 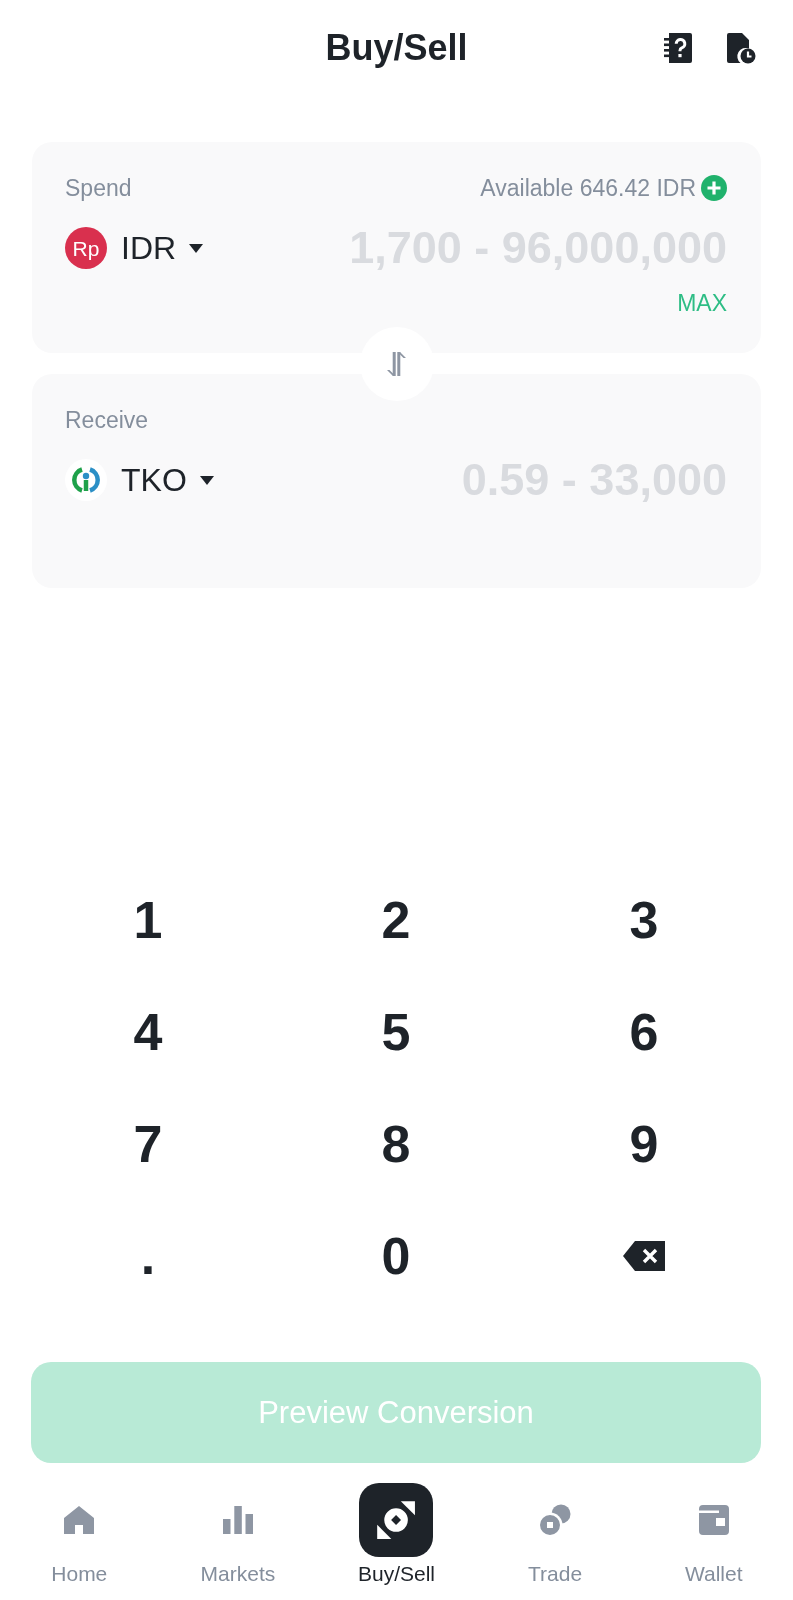 What do you see at coordinates (79, 1520) in the screenshot?
I see `home-icon` at bounding box center [79, 1520].